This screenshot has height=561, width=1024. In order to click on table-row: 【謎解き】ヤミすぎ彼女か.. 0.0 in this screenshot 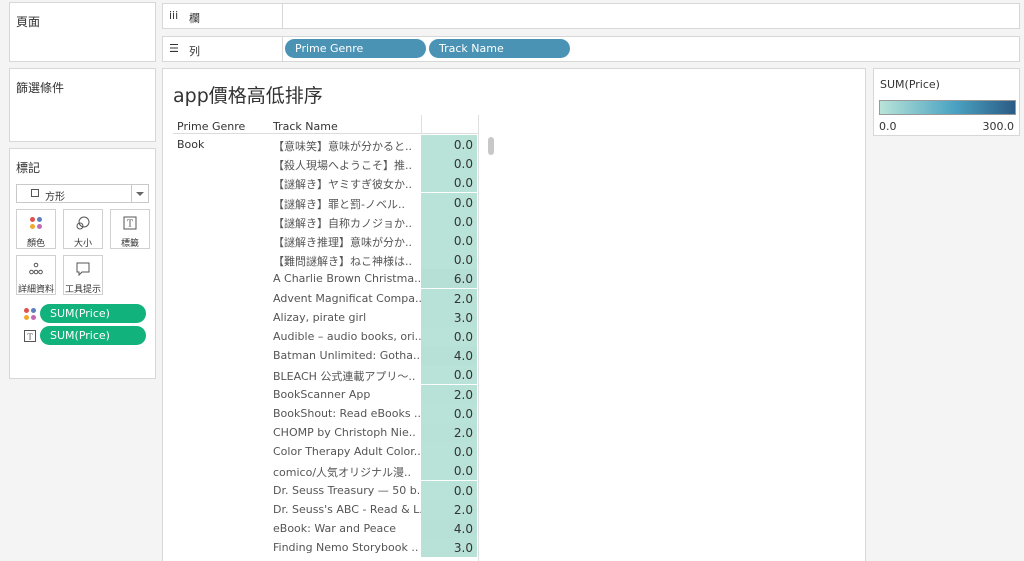, I will do `click(514, 183)`.